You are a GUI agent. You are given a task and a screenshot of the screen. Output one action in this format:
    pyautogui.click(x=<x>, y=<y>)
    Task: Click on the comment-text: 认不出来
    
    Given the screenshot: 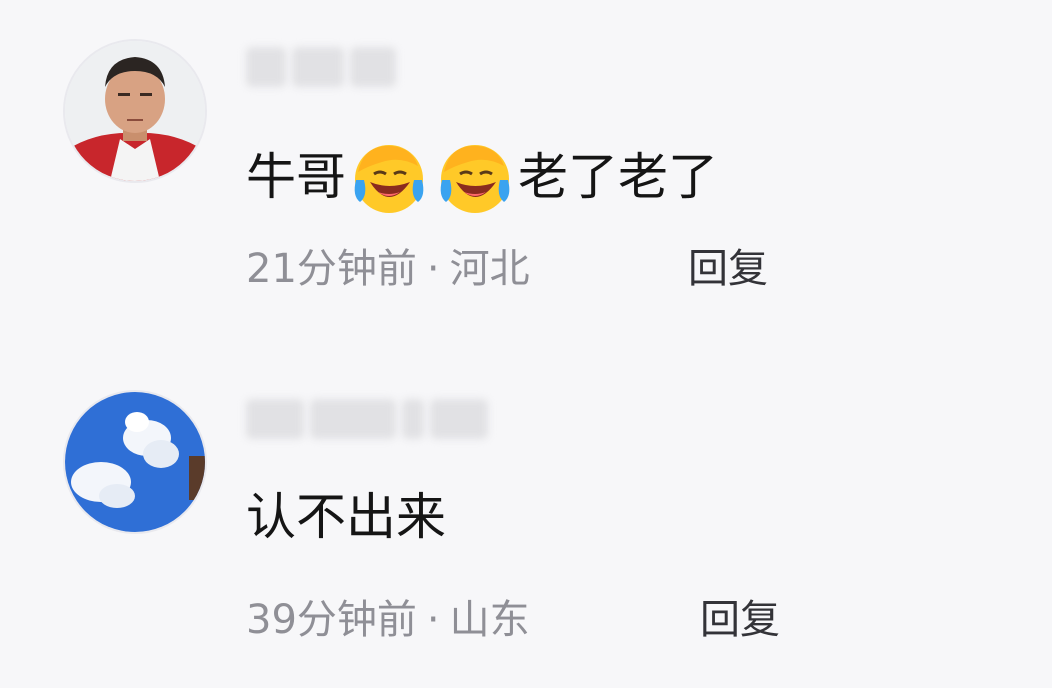 What is the action you would take?
    pyautogui.click(x=346, y=517)
    